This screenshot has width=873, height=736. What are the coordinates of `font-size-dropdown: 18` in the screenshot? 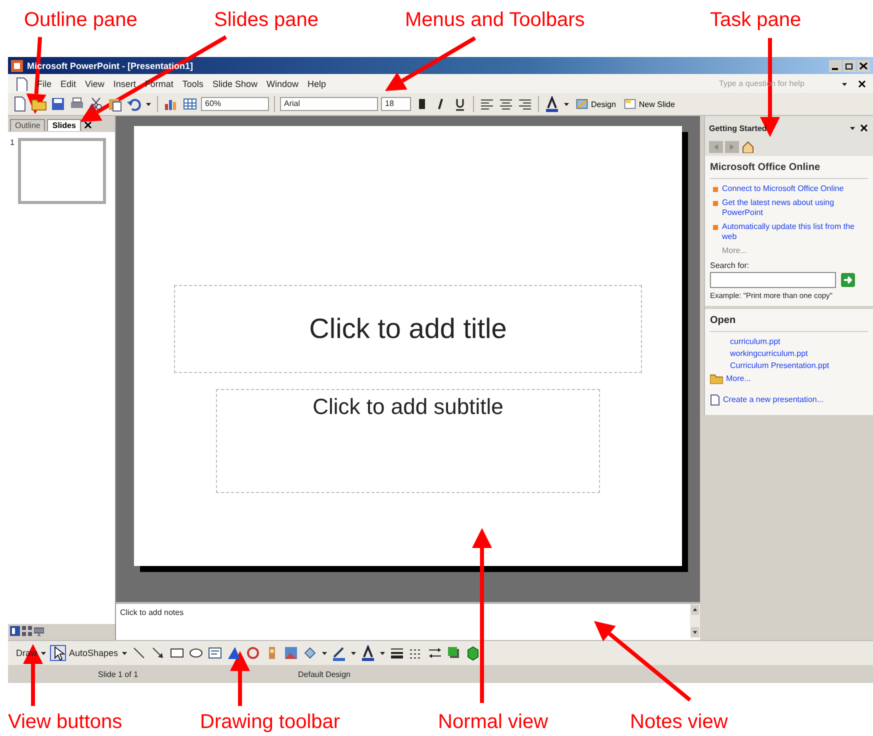 It's located at (396, 104).